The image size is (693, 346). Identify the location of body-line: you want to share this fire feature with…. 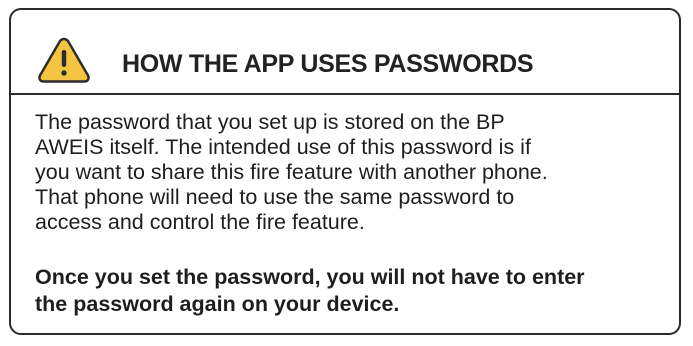
(291, 172).